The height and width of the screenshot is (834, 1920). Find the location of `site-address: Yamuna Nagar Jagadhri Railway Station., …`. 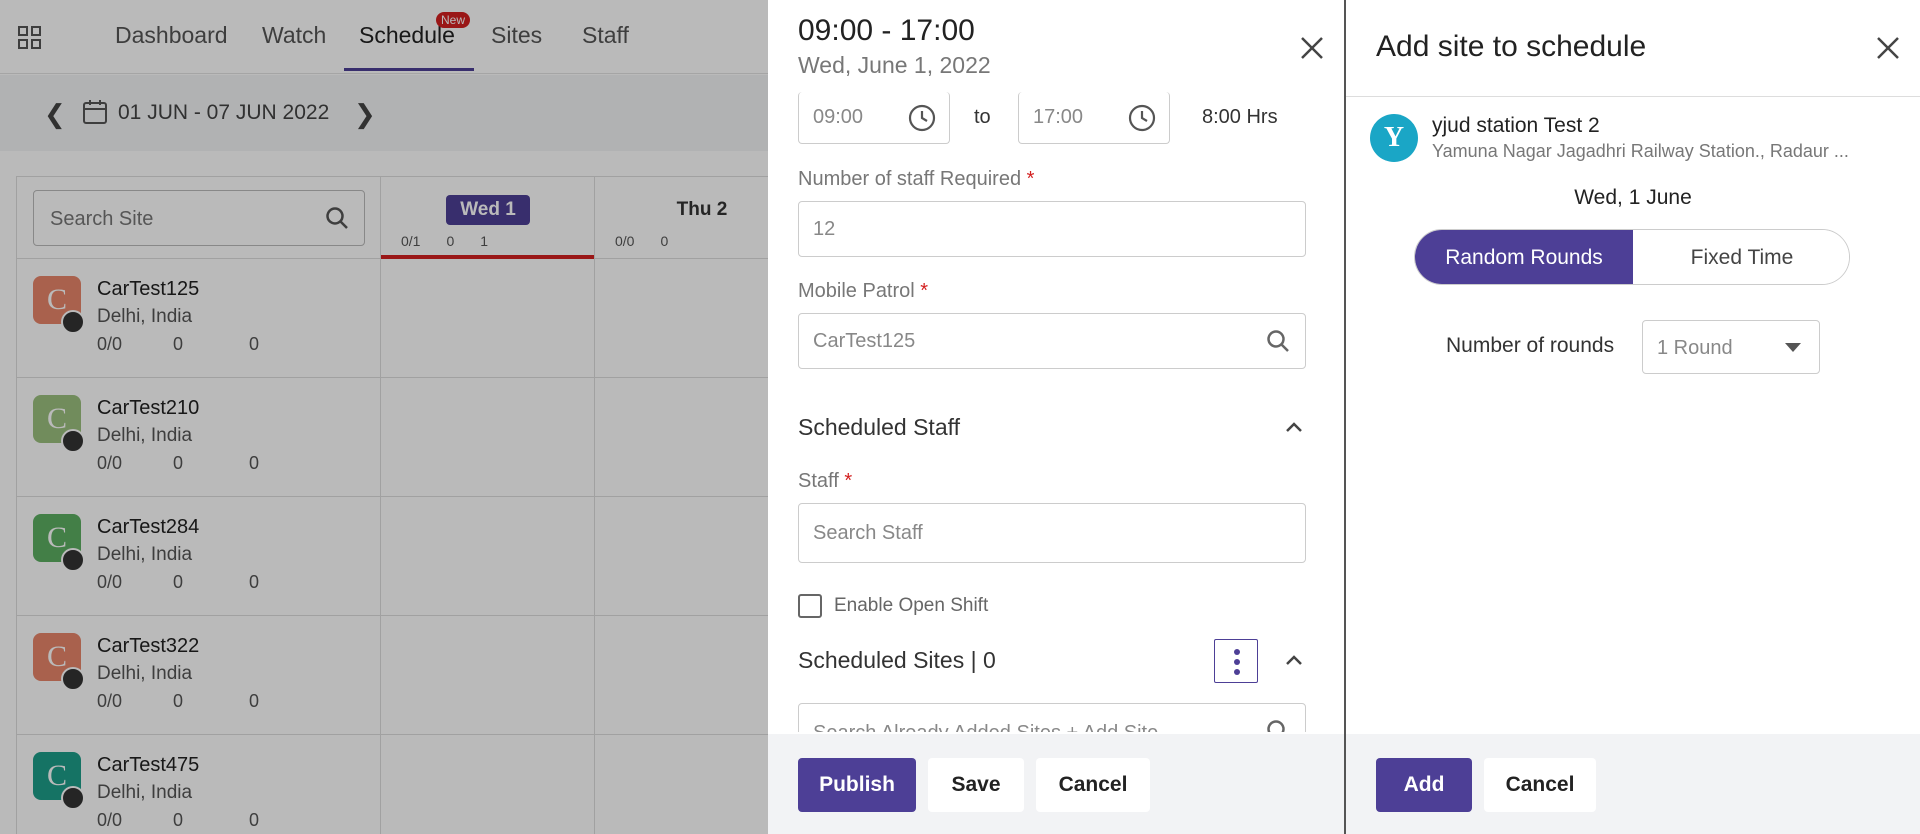

site-address: Yamuna Nagar Jagadhri Railway Station., … is located at coordinates (1640, 151).